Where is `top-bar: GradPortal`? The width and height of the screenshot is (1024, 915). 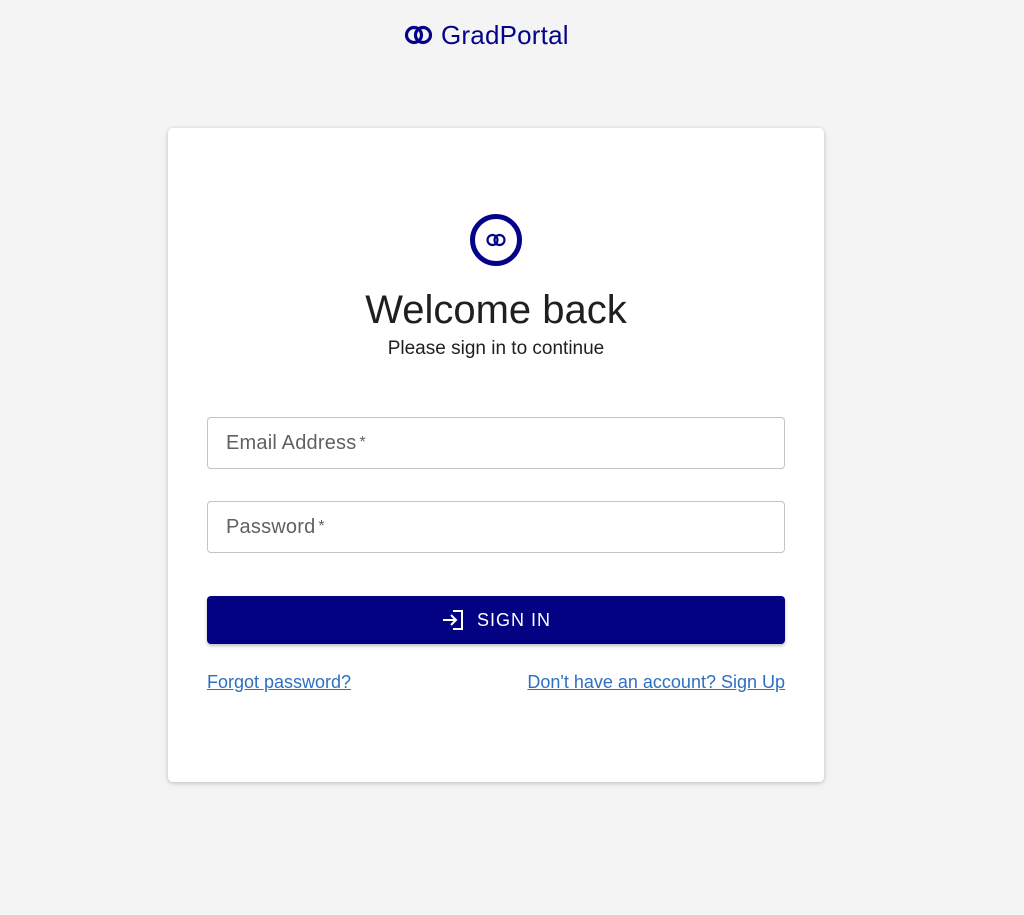 top-bar: GradPortal is located at coordinates (512, 35).